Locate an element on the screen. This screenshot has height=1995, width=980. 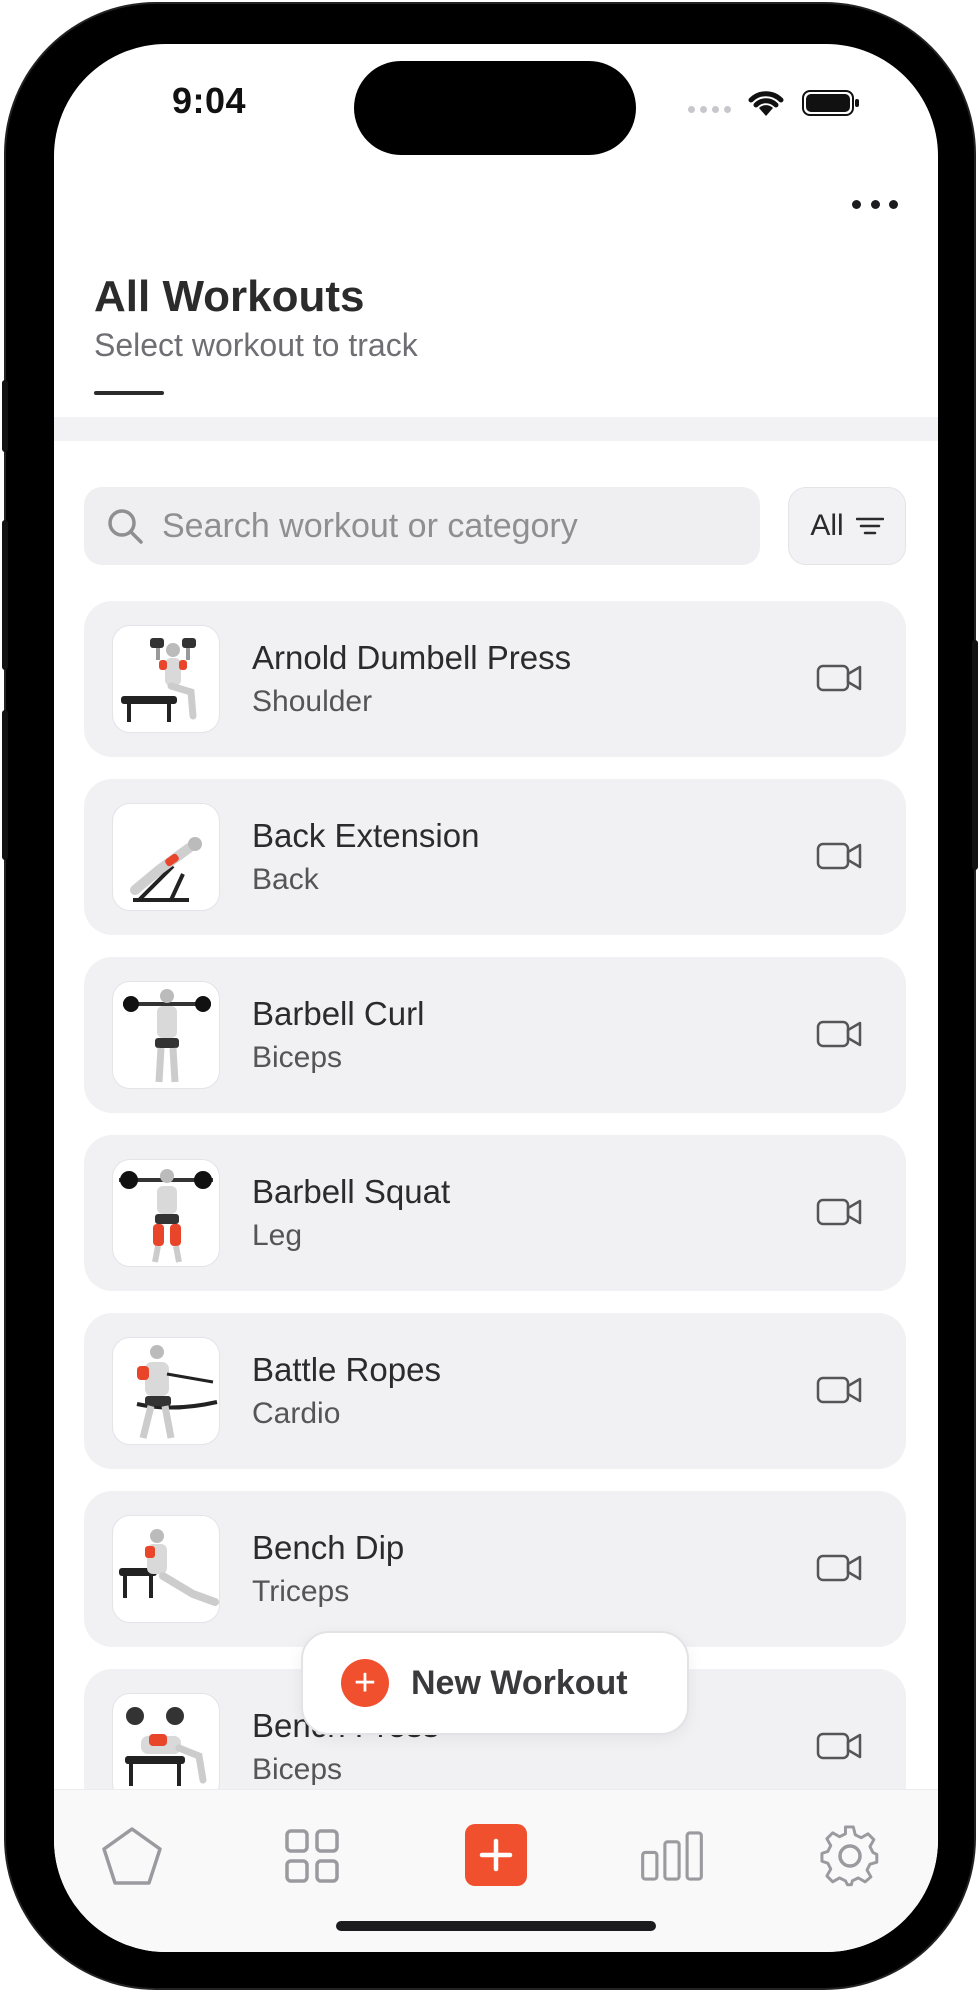
dynamic-island is located at coordinates (495, 108).